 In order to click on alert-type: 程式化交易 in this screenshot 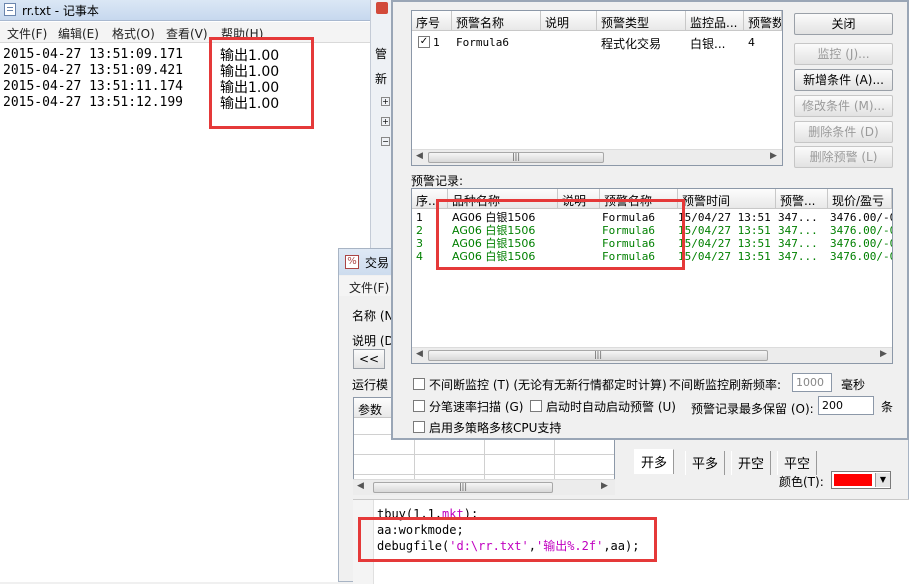, I will do `click(631, 44)`.